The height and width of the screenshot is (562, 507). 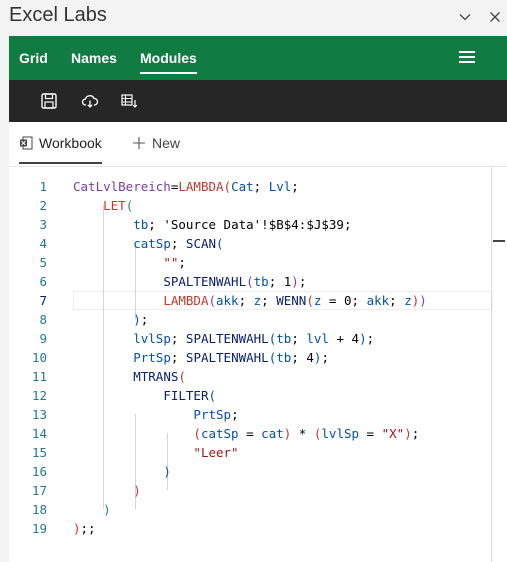 I want to click on module-toolbar, so click(x=258, y=101).